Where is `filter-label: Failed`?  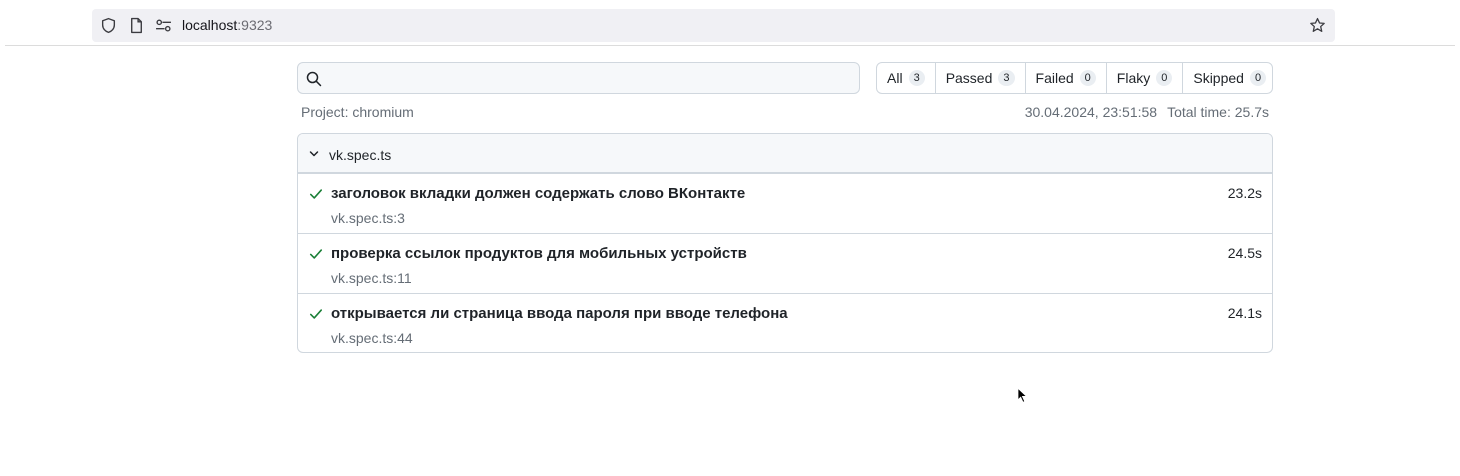
filter-label: Failed is located at coordinates (1054, 78).